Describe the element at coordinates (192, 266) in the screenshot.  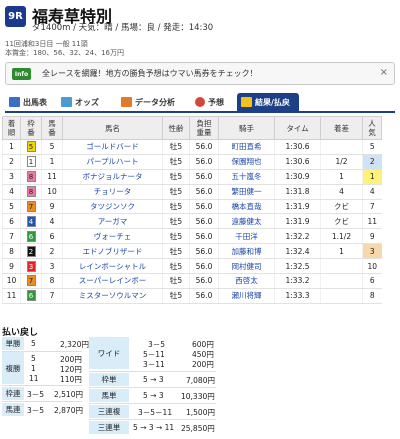
I see `table-row: 9 3 3 レインボーシャトル 牡5 56.0 岡村健司 1:32.5 10` at that location.